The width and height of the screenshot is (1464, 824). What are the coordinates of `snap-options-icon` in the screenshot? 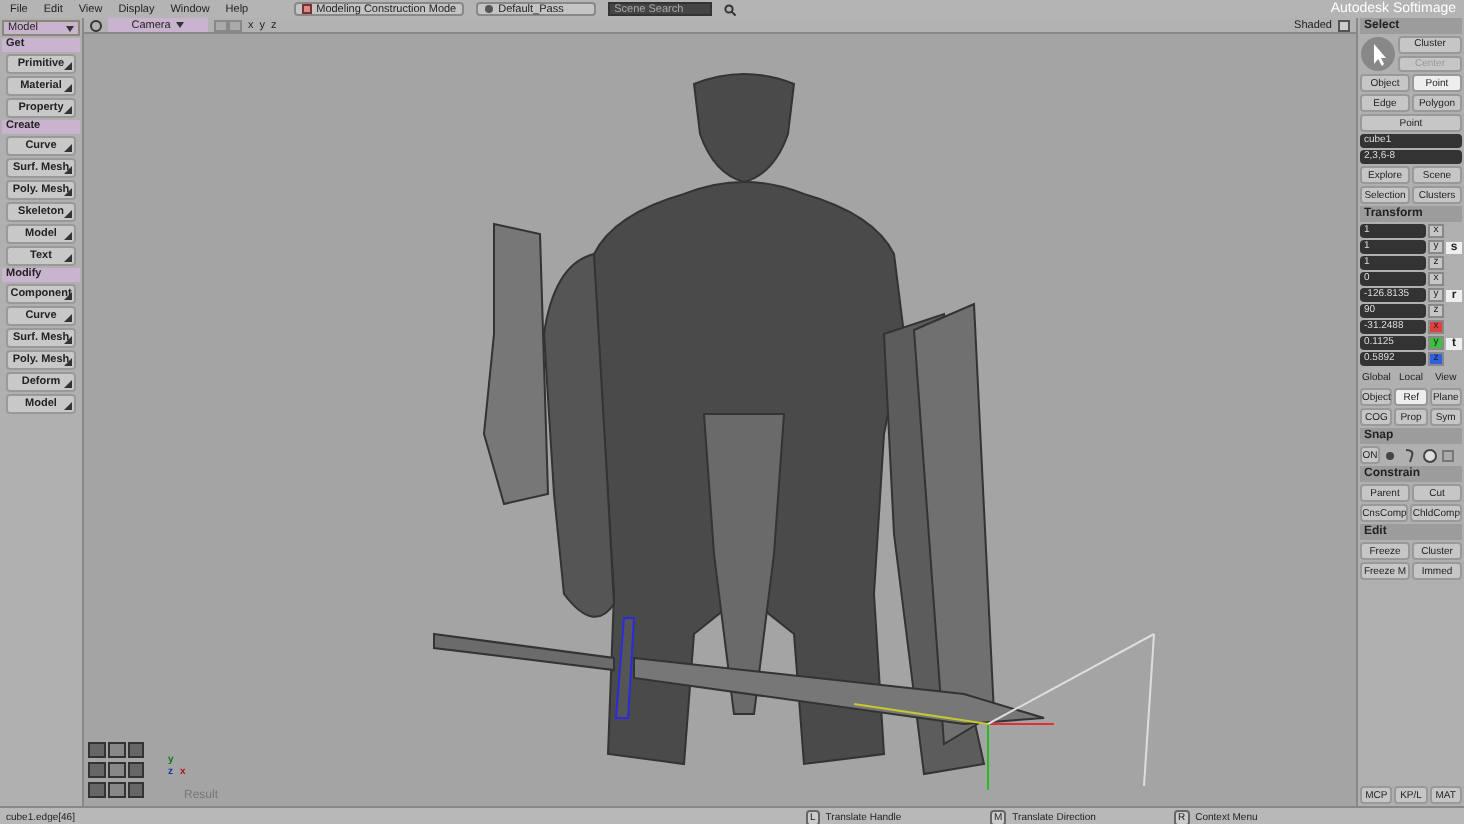 It's located at (1418, 455).